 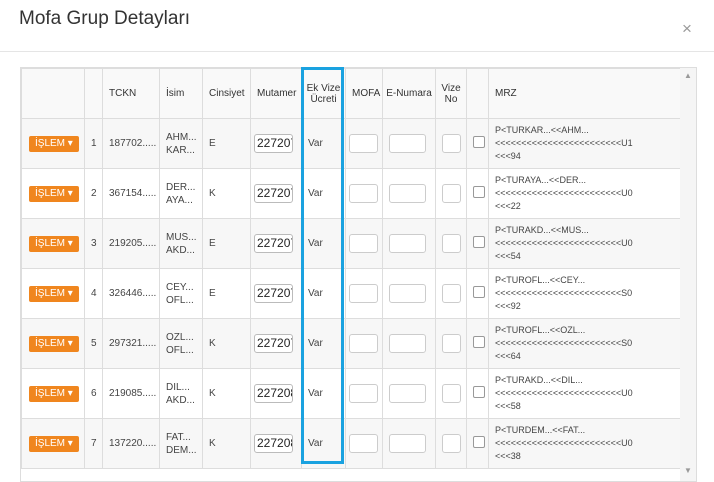 I want to click on mrz-line-3: <<<54, so click(x=508, y=256).